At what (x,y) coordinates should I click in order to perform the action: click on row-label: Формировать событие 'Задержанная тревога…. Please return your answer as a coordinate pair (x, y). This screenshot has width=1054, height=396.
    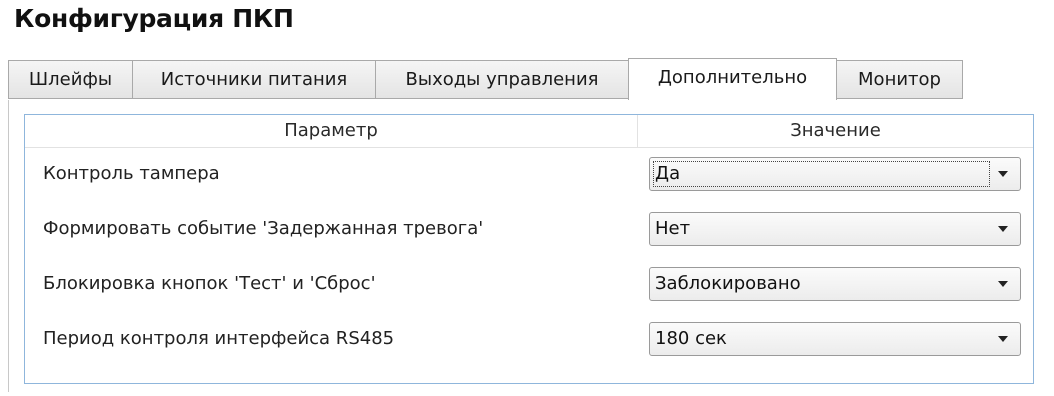
    Looking at the image, I should click on (263, 228).